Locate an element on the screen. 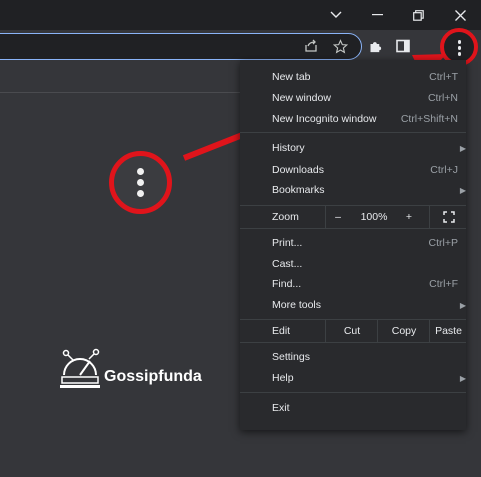 The image size is (481, 477). copy-button: Copy is located at coordinates (403, 331).